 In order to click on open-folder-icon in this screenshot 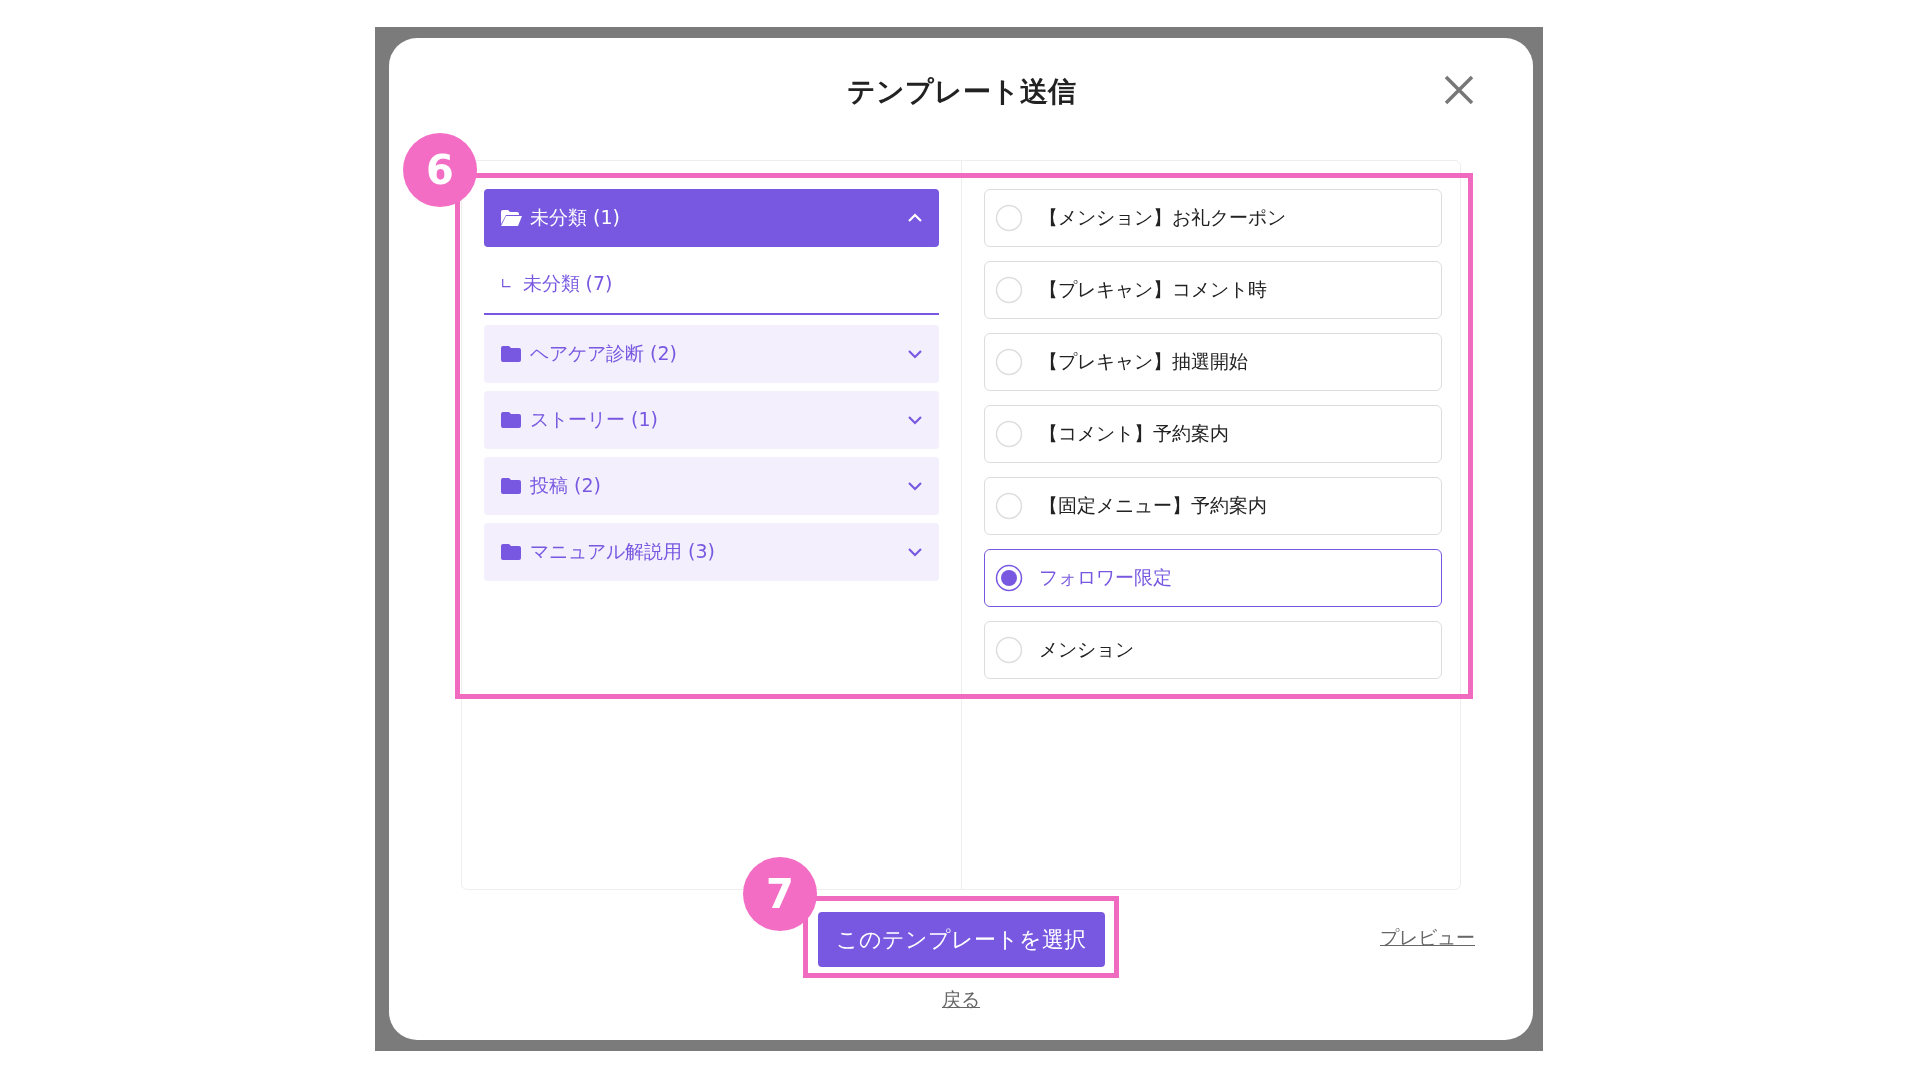, I will do `click(511, 218)`.